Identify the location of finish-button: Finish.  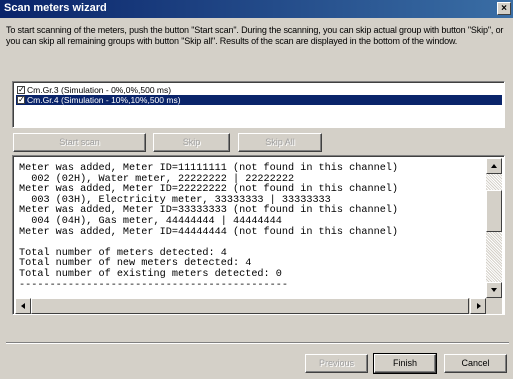
(405, 363).